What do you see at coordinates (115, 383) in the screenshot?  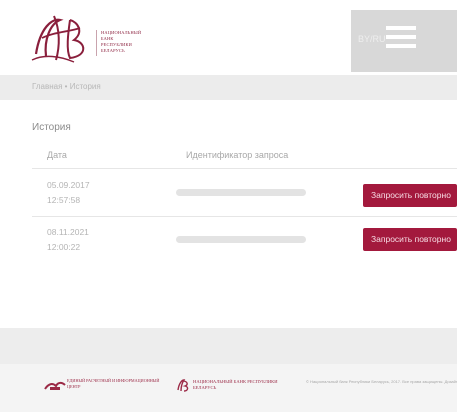 I see `footer-partner-erip: Единый расчетный и информационный центр` at bounding box center [115, 383].